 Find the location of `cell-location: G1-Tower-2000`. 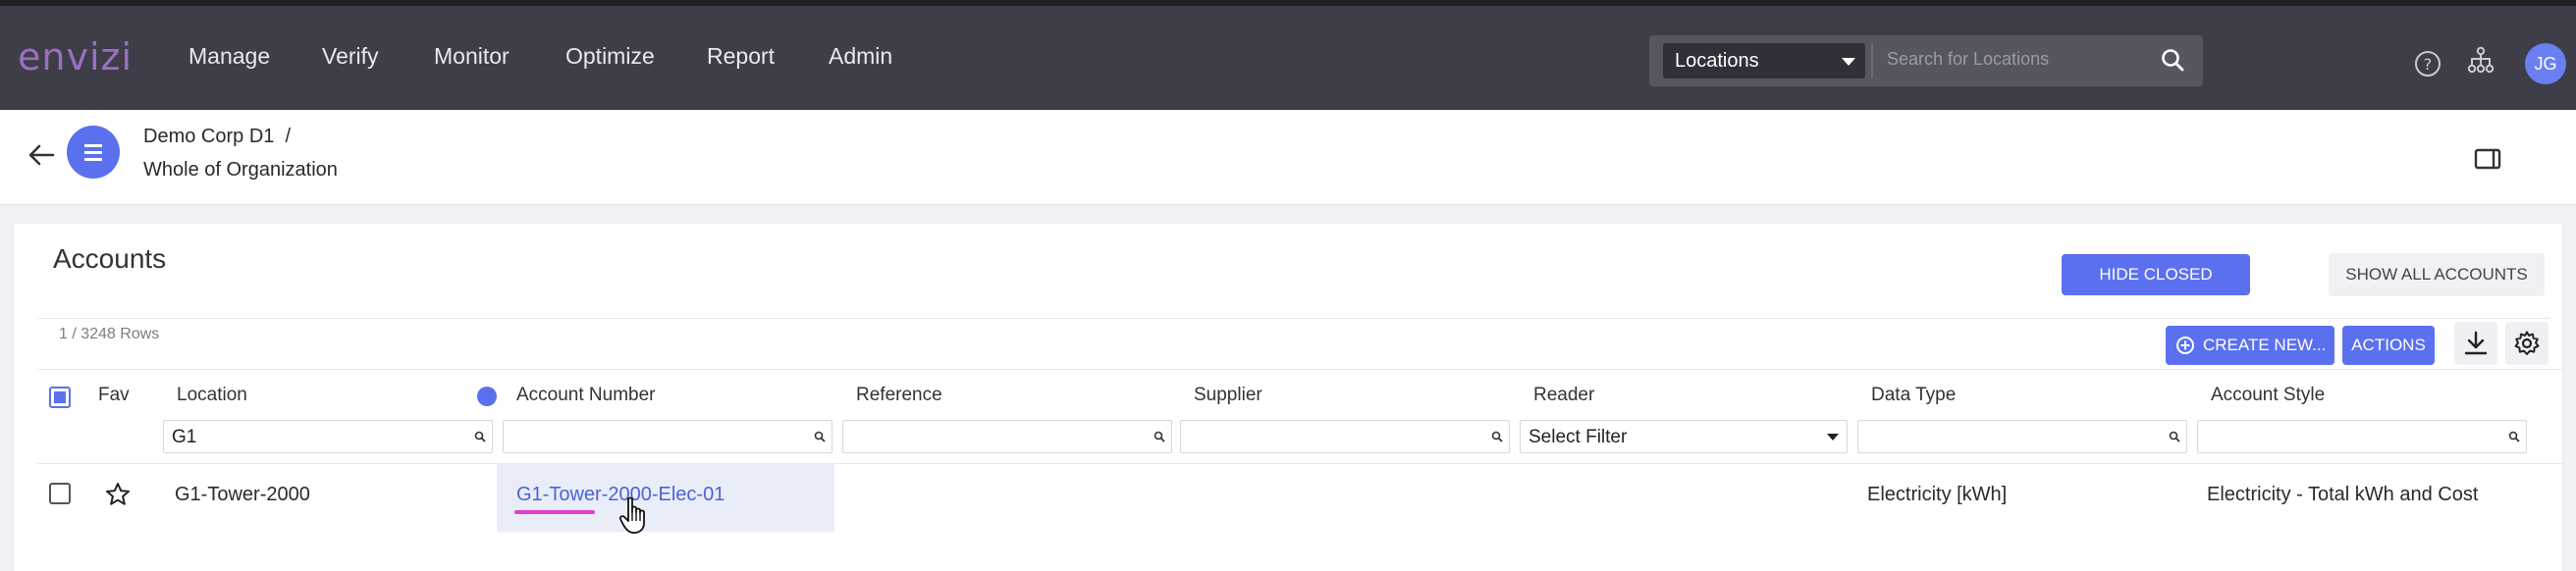

cell-location: G1-Tower-2000 is located at coordinates (242, 494).